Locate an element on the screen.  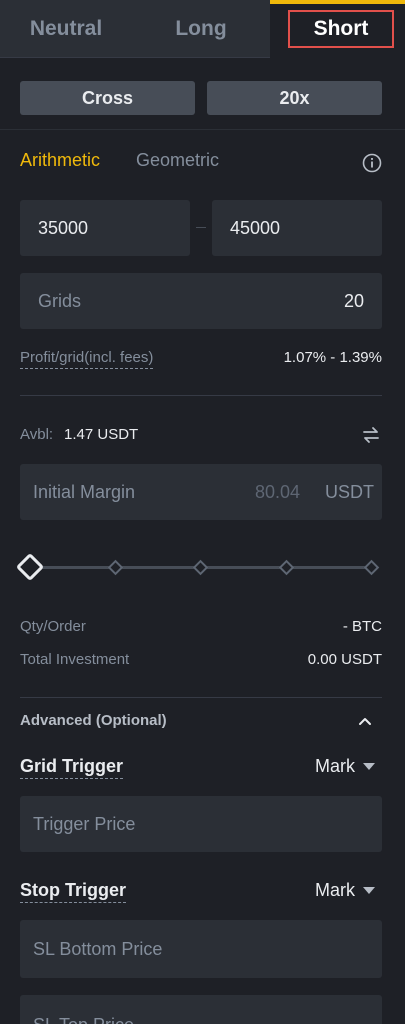
direction-tabs: Neutral Long Short is located at coordinates (202, 29).